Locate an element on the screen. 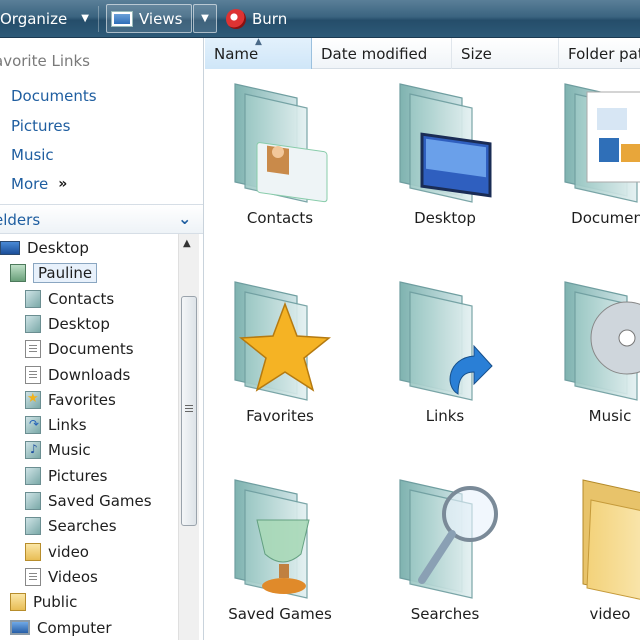  views-button: Views is located at coordinates (149, 18).